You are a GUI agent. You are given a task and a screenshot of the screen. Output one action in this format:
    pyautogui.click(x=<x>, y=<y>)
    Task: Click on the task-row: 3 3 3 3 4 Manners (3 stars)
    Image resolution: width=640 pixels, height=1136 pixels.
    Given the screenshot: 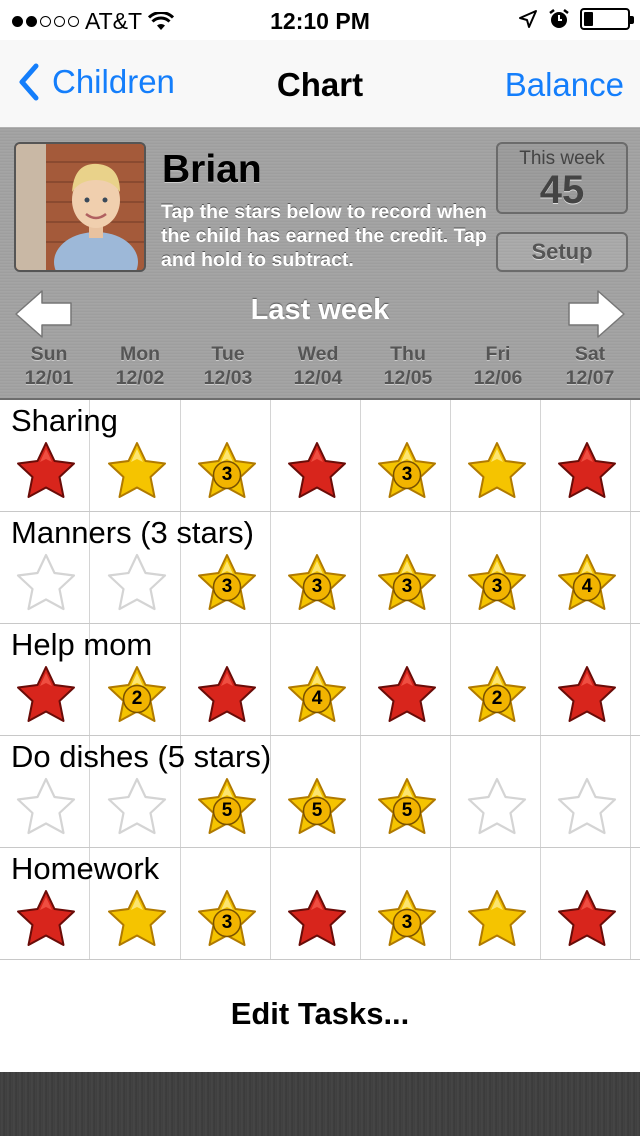 What is the action you would take?
    pyautogui.click(x=320, y=568)
    